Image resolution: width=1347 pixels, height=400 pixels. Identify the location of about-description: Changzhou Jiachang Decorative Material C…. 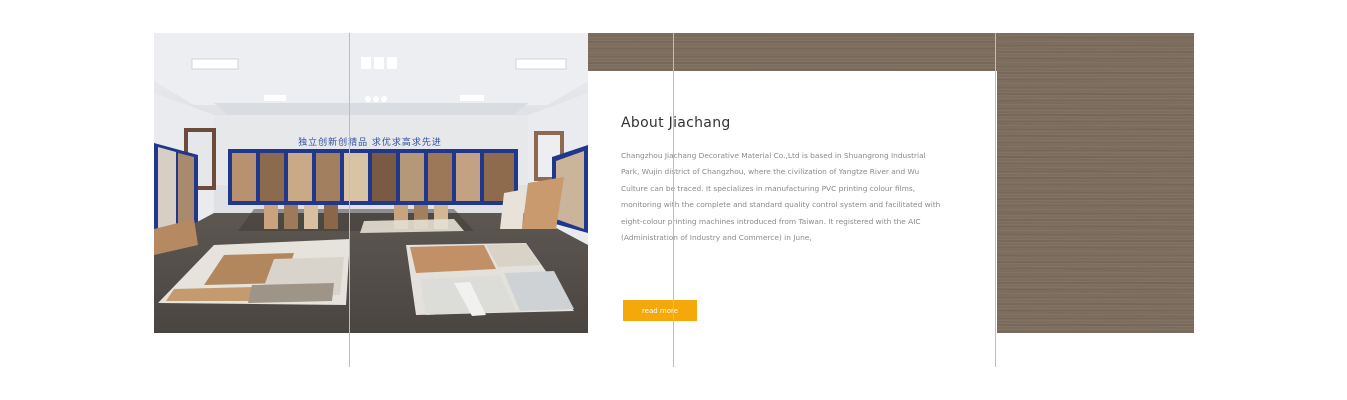
(781, 197).